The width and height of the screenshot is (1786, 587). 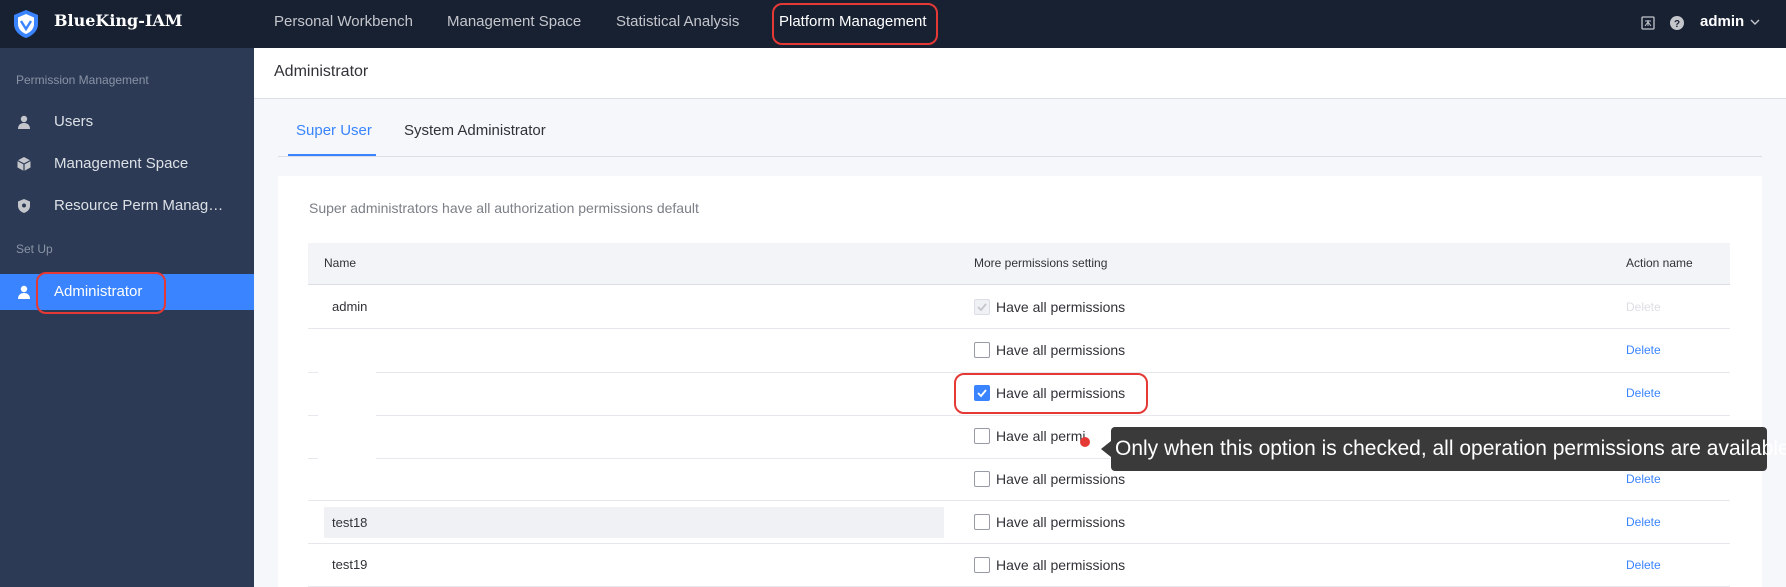 I want to click on tab-bar: Super User System Administrator, so click(x=1020, y=128).